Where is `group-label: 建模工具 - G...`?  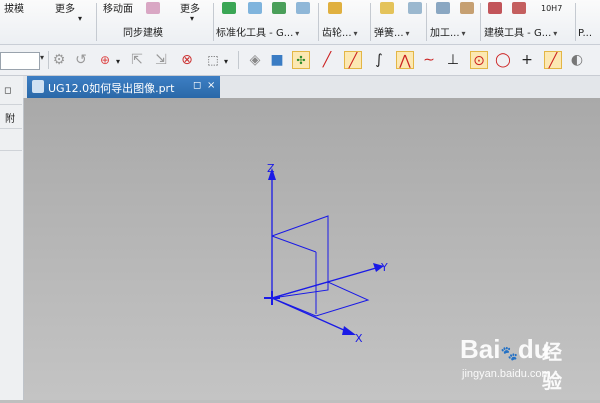
group-label: 建模工具 - G... is located at coordinates (518, 33).